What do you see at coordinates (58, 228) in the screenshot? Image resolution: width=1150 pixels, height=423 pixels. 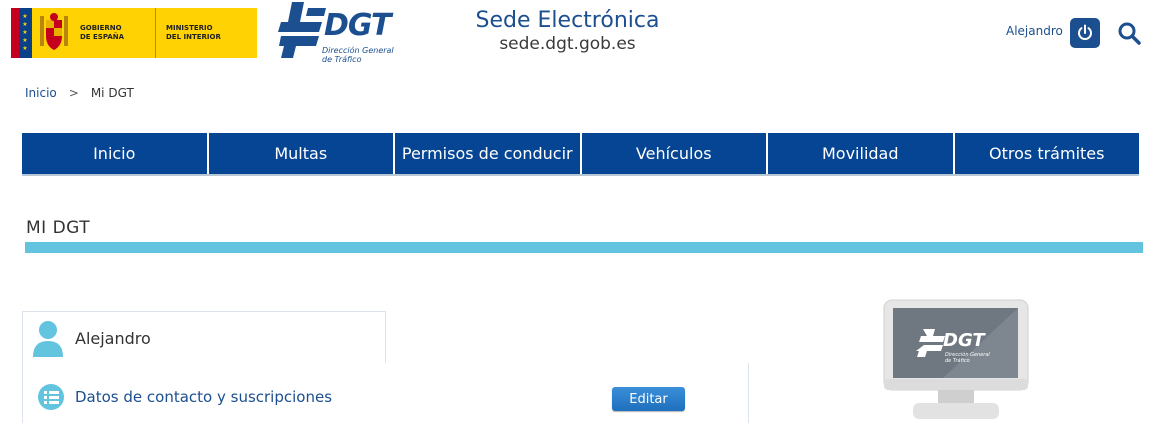 I see `page-title: MI DGT` at bounding box center [58, 228].